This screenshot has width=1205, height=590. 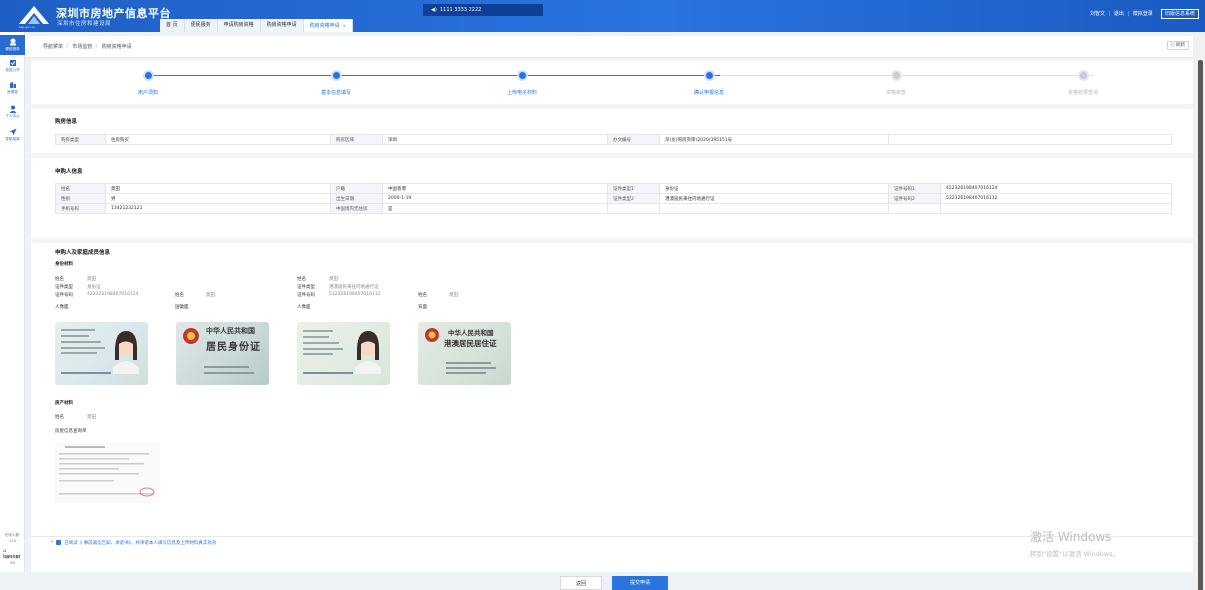 I want to click on action-bar, so click(x=602, y=581).